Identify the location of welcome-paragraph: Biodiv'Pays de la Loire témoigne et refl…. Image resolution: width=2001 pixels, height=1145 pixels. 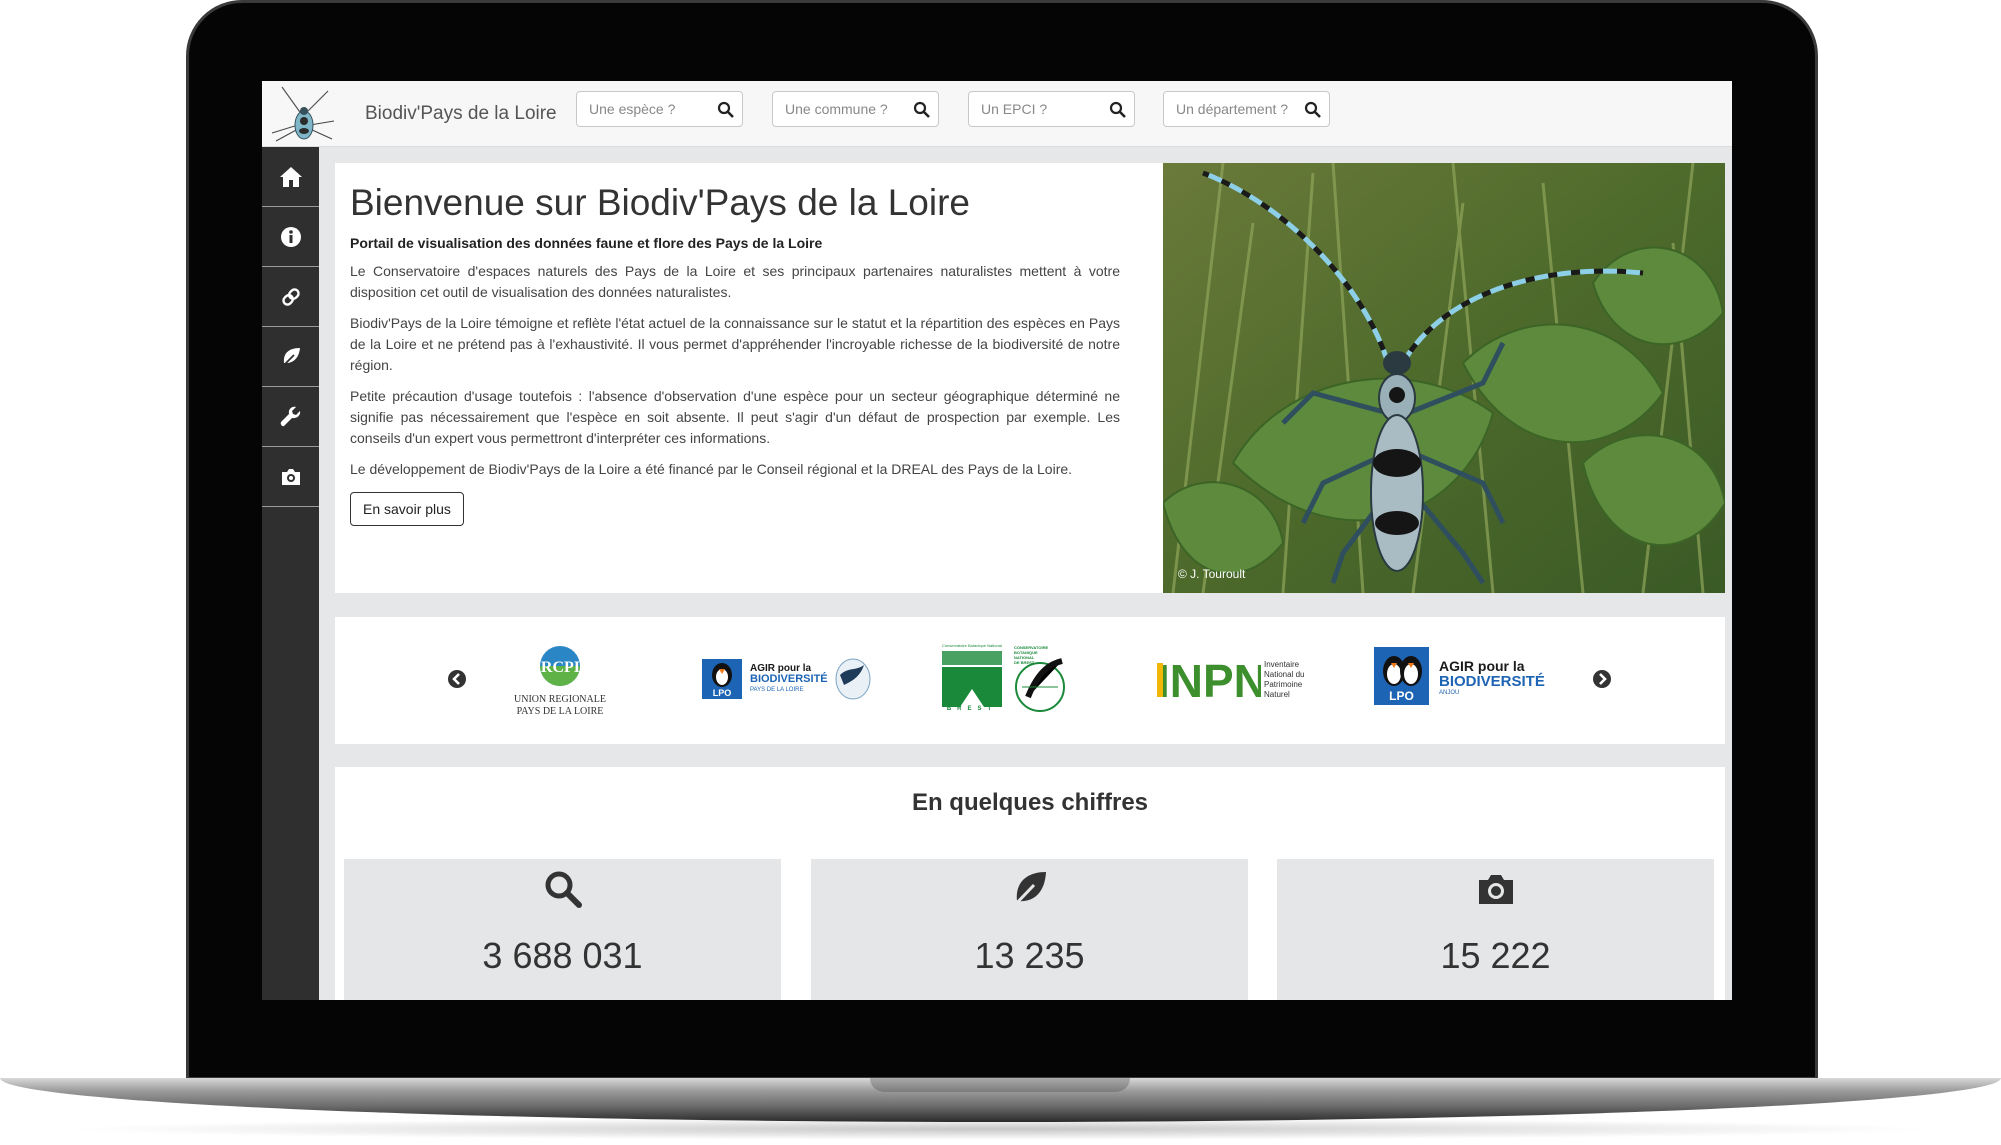
(735, 344).